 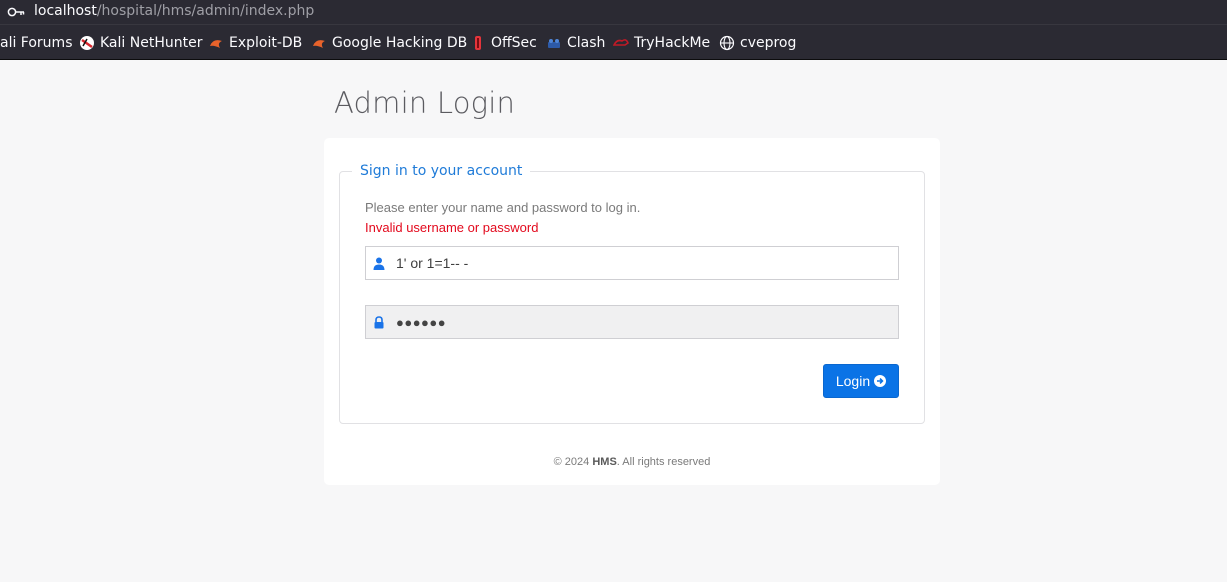 What do you see at coordinates (478, 43) in the screenshot?
I see `offsec-icon` at bounding box center [478, 43].